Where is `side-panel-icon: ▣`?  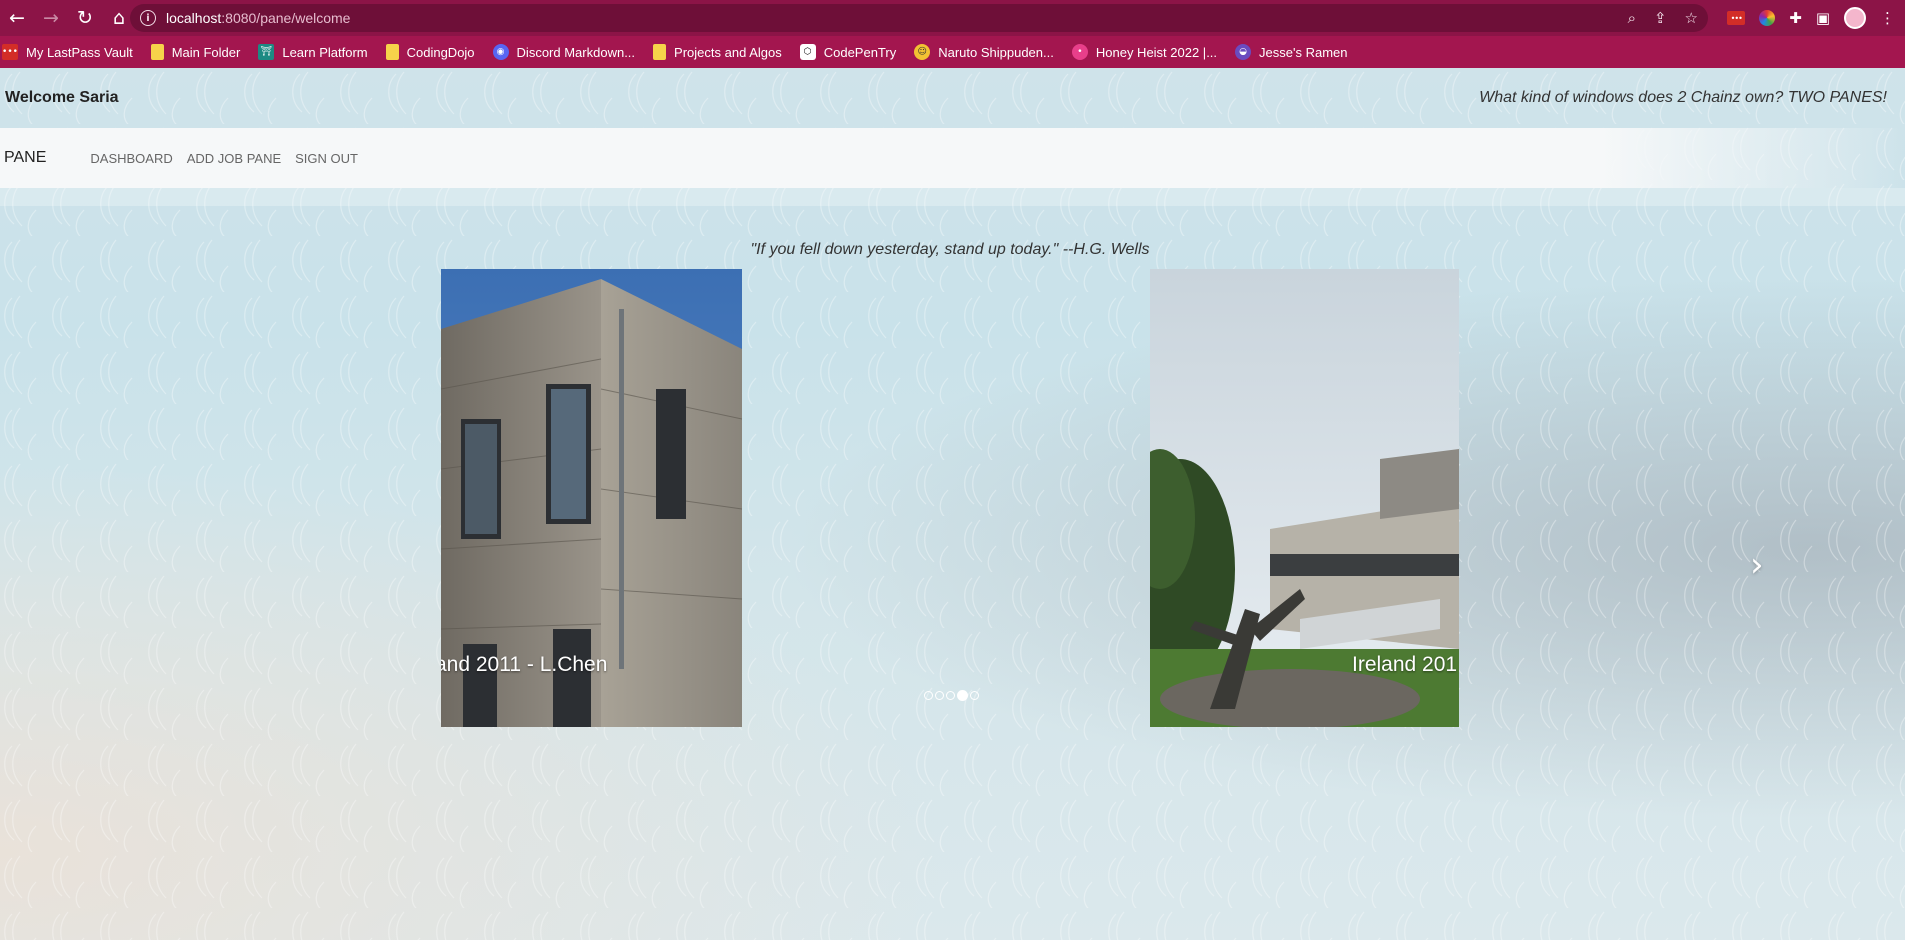
side-panel-icon: ▣ is located at coordinates (1823, 18).